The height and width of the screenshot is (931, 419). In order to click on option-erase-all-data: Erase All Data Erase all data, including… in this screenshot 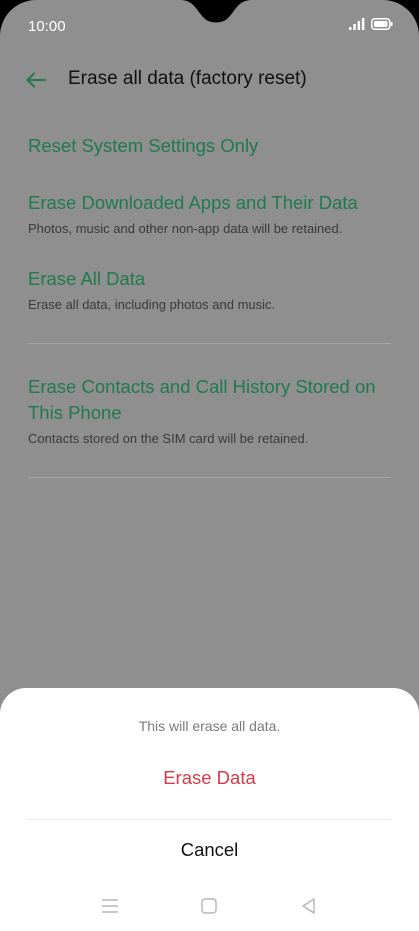, I will do `click(210, 290)`.